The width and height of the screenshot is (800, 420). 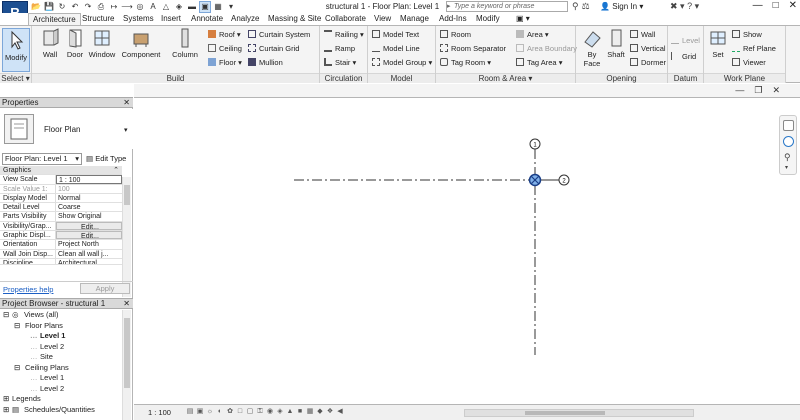 I want to click on tab-analyze: Analyze, so click(x=245, y=19).